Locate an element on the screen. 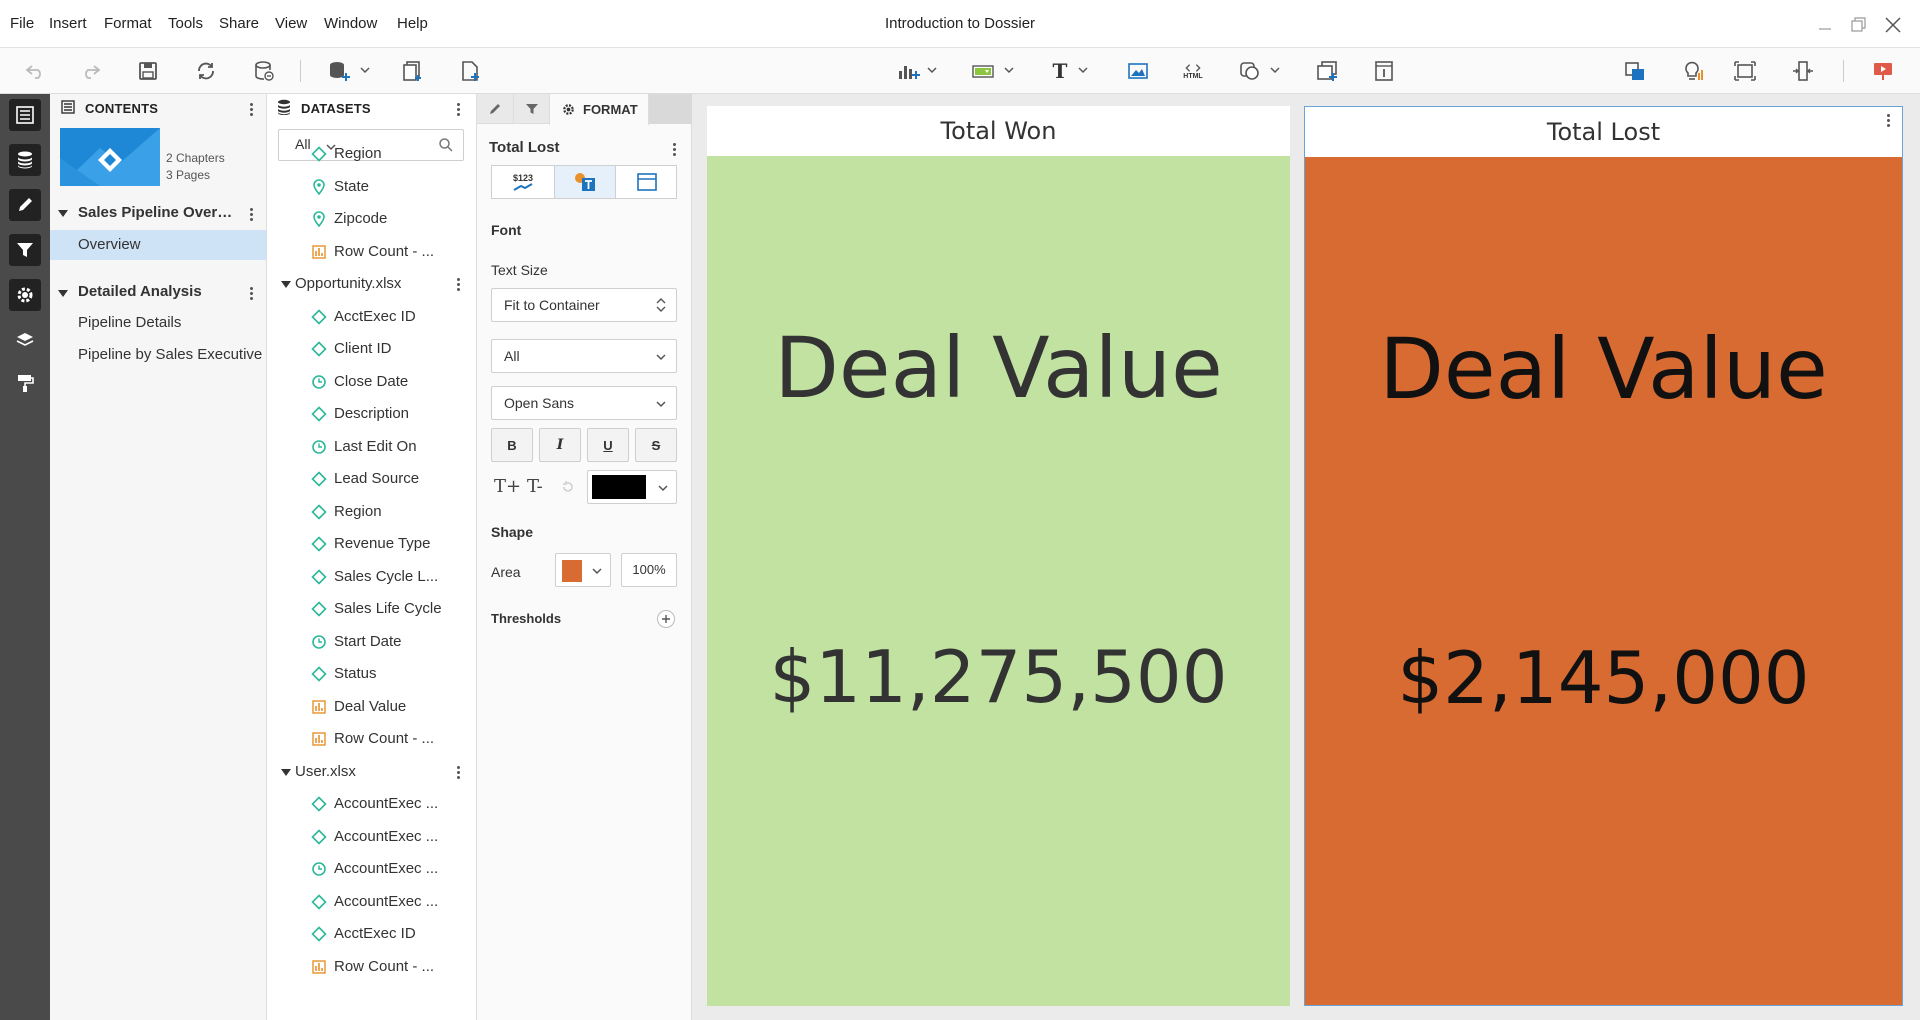 Image resolution: width=1920 pixels, height=1020 pixels. card-menu-icon is located at coordinates (1888, 121).